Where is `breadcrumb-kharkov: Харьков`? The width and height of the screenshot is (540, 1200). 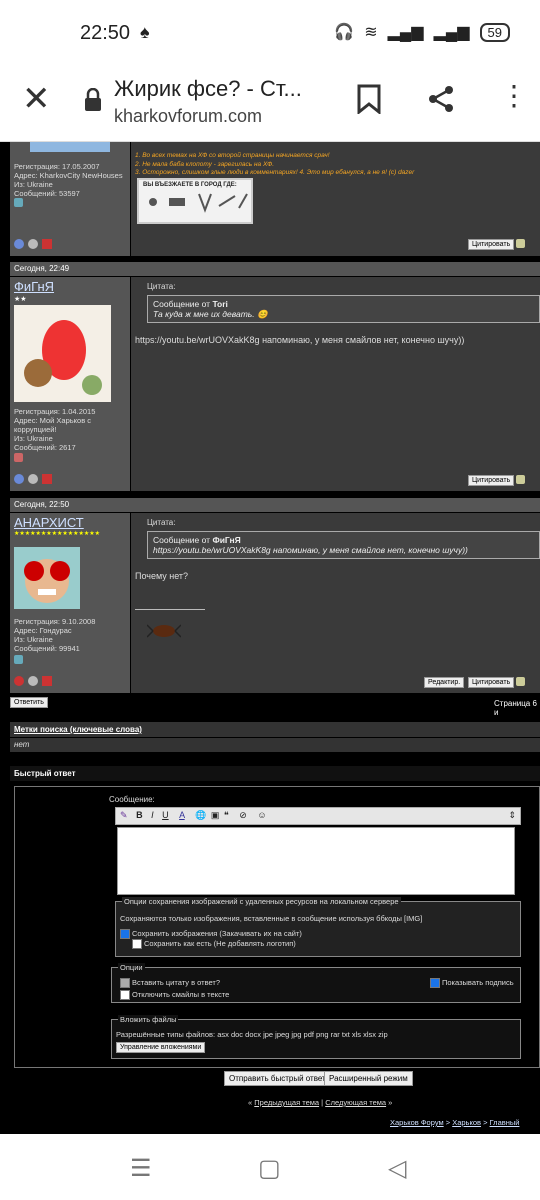
breadcrumb-kharkov: Харьков is located at coordinates (466, 1122).